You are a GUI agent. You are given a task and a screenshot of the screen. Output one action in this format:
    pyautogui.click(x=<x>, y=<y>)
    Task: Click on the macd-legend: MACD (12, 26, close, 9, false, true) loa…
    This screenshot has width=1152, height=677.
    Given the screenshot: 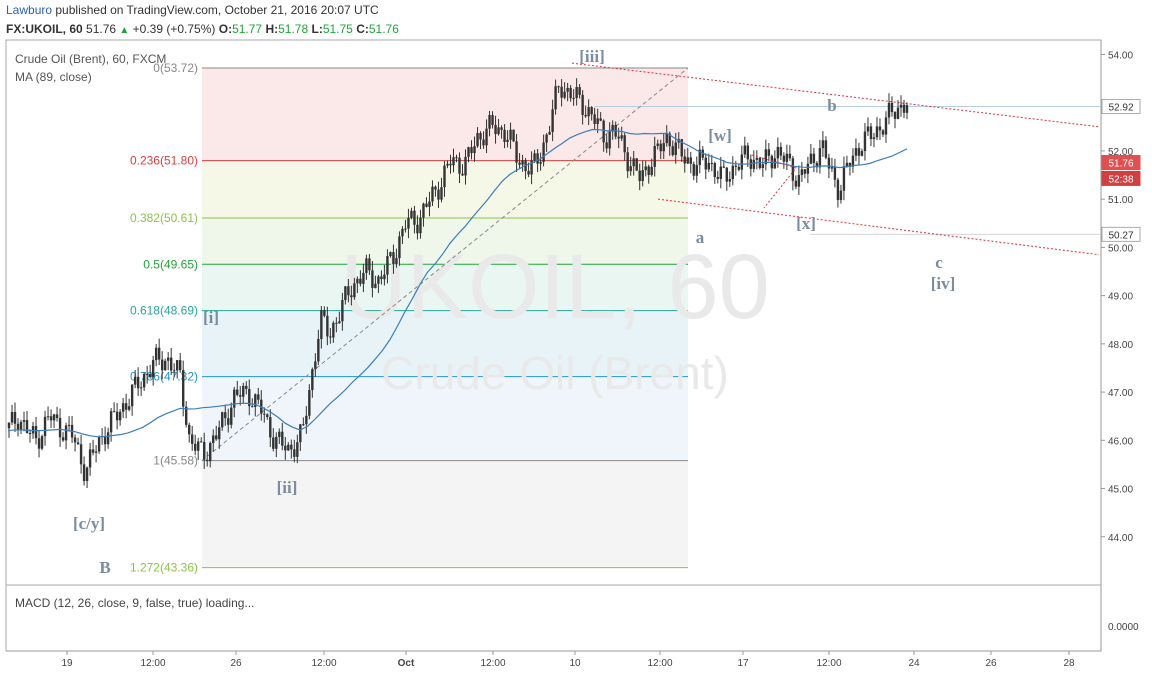 What is the action you would take?
    pyautogui.click(x=135, y=603)
    